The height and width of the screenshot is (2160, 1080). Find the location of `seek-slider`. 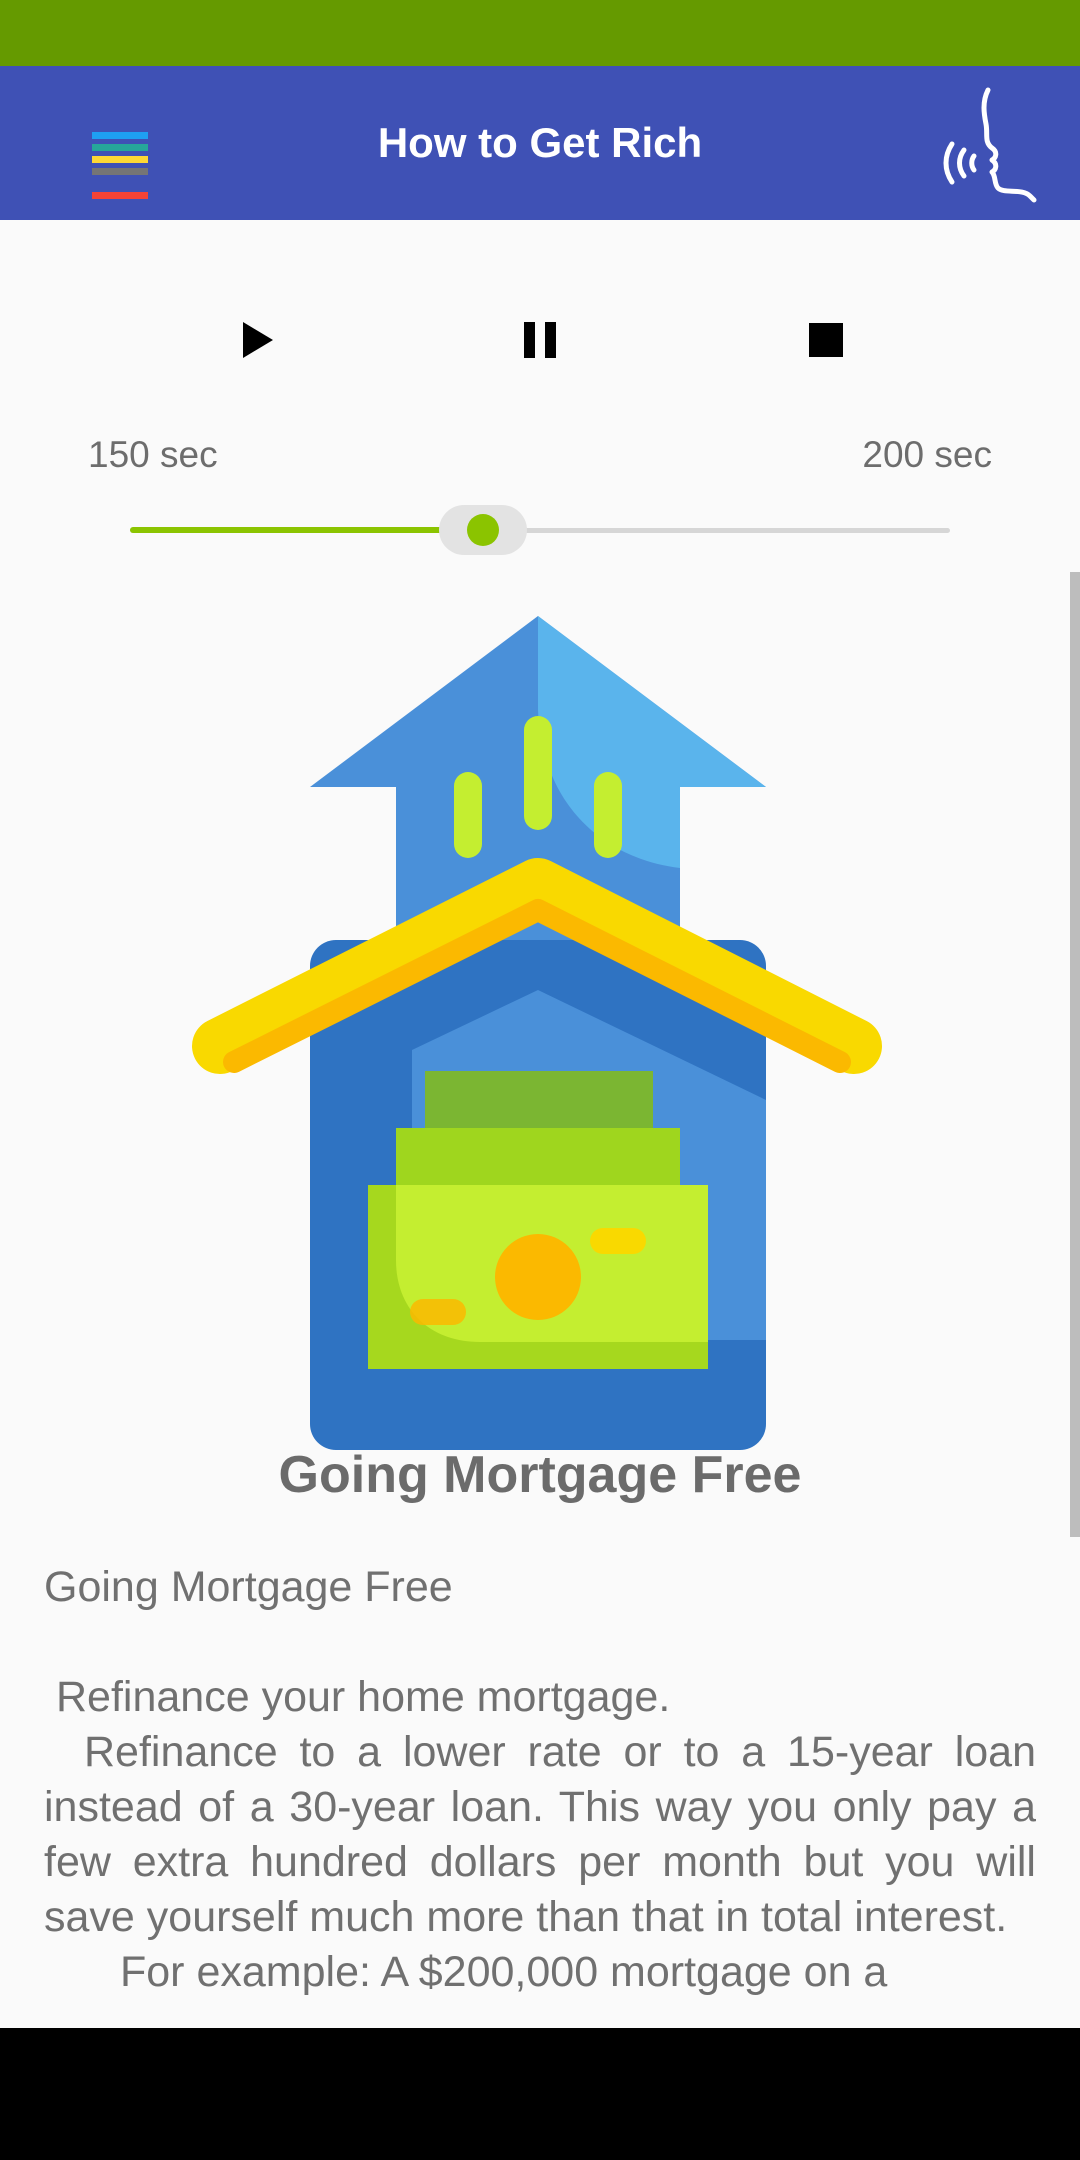

seek-slider is located at coordinates (540, 530).